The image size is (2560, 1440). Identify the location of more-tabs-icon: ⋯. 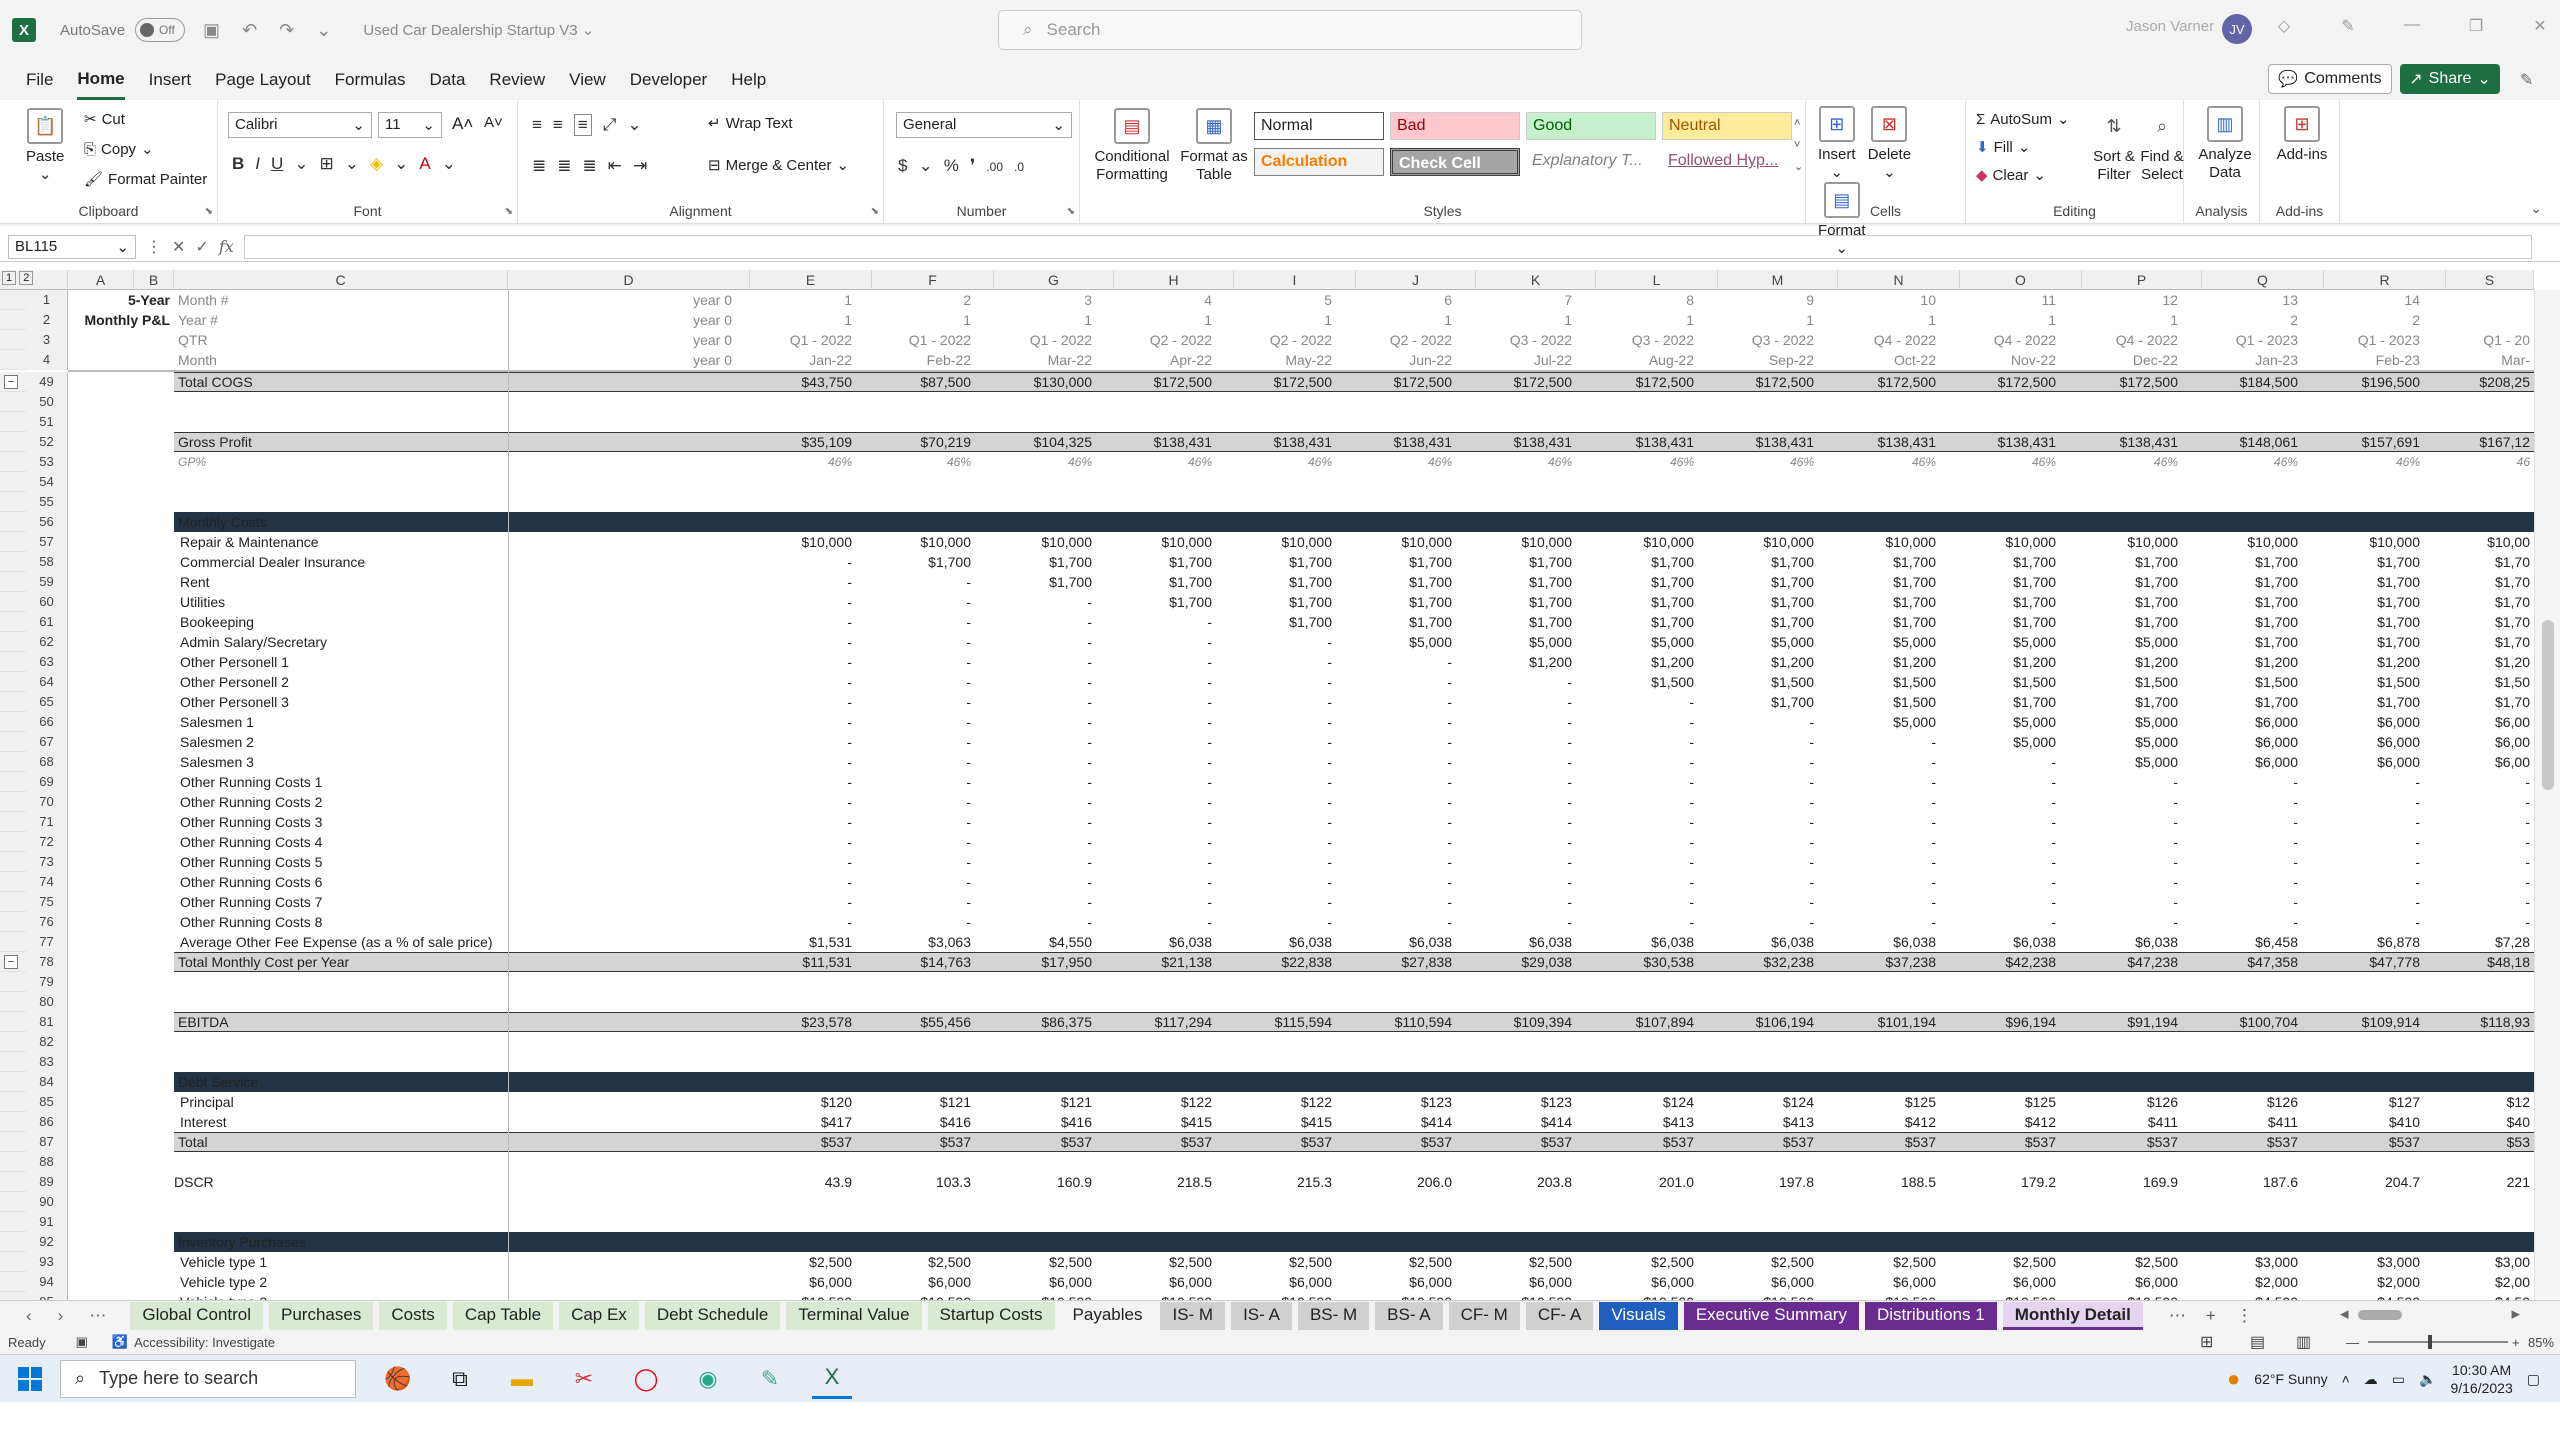
(2177, 1316).